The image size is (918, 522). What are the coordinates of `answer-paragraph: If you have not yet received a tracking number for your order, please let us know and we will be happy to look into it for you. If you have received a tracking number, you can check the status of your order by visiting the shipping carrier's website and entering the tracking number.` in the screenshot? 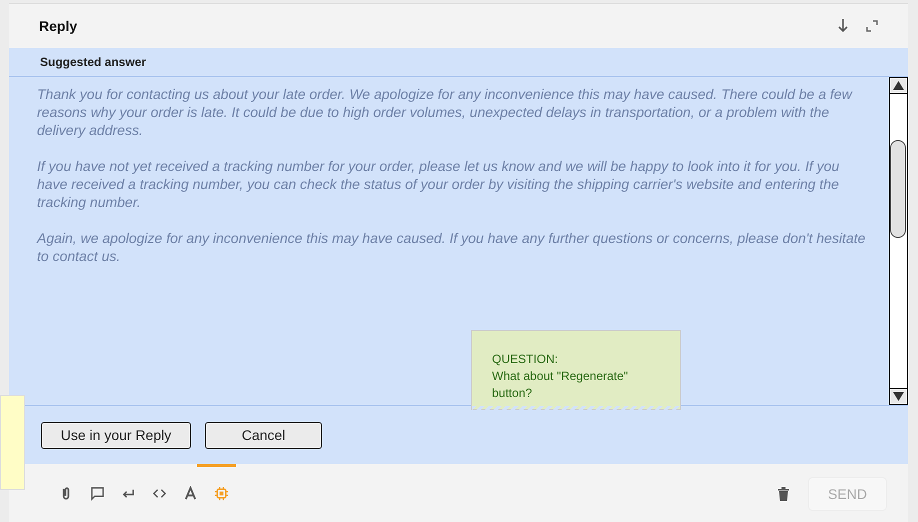 It's located at (438, 184).